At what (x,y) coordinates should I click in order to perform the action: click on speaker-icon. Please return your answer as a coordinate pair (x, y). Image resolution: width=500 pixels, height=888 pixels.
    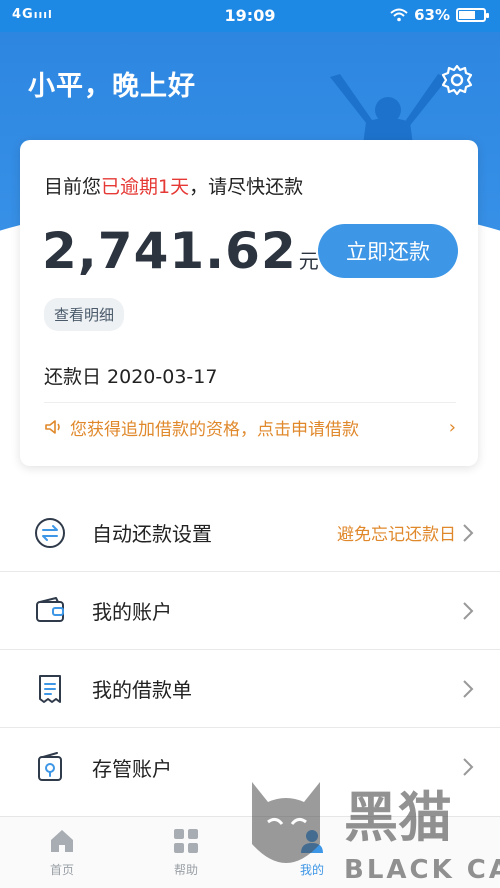
    Looking at the image, I should click on (52, 427).